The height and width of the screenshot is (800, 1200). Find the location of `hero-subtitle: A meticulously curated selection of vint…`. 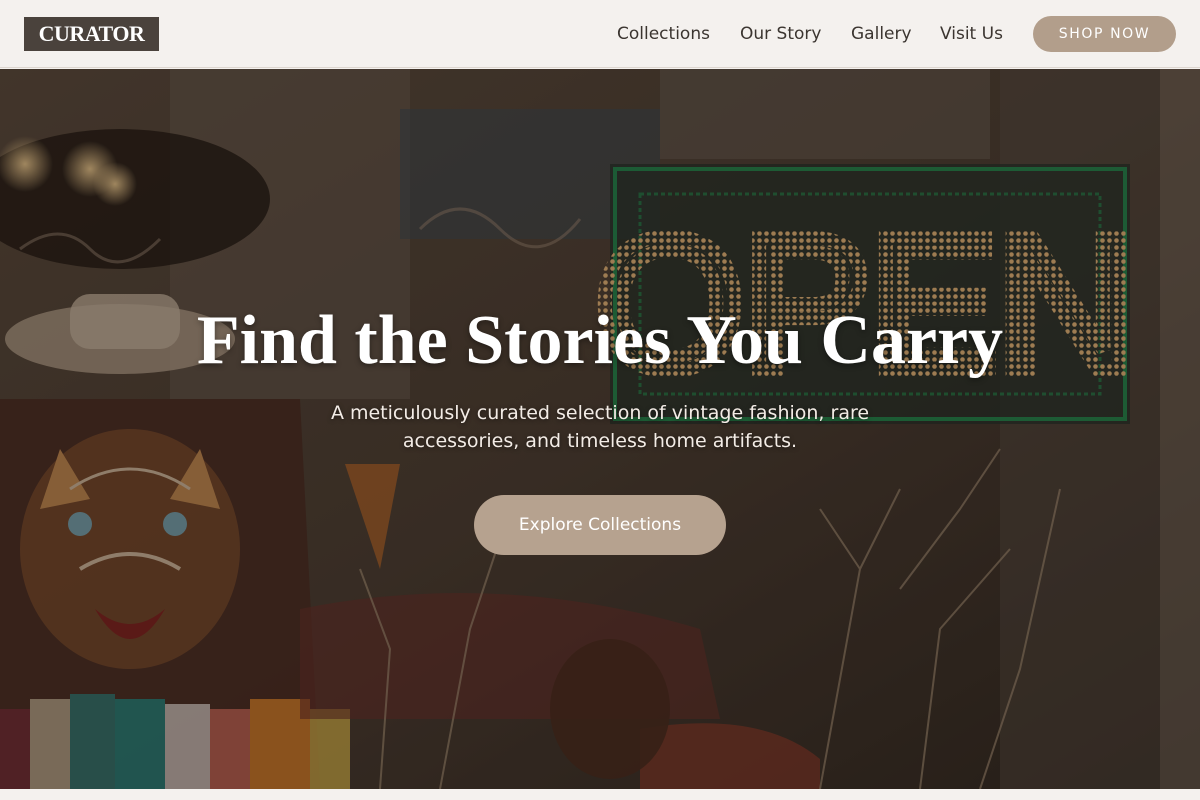

hero-subtitle: A meticulously curated selection of vint… is located at coordinates (600, 427).